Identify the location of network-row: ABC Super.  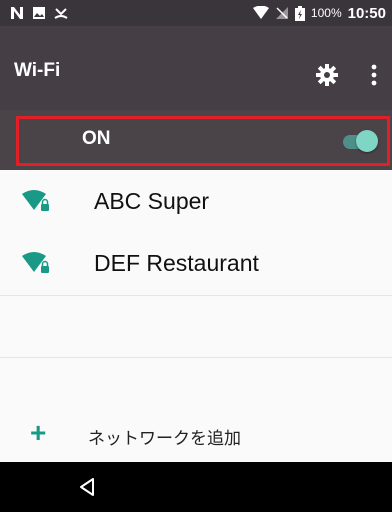
(196, 202).